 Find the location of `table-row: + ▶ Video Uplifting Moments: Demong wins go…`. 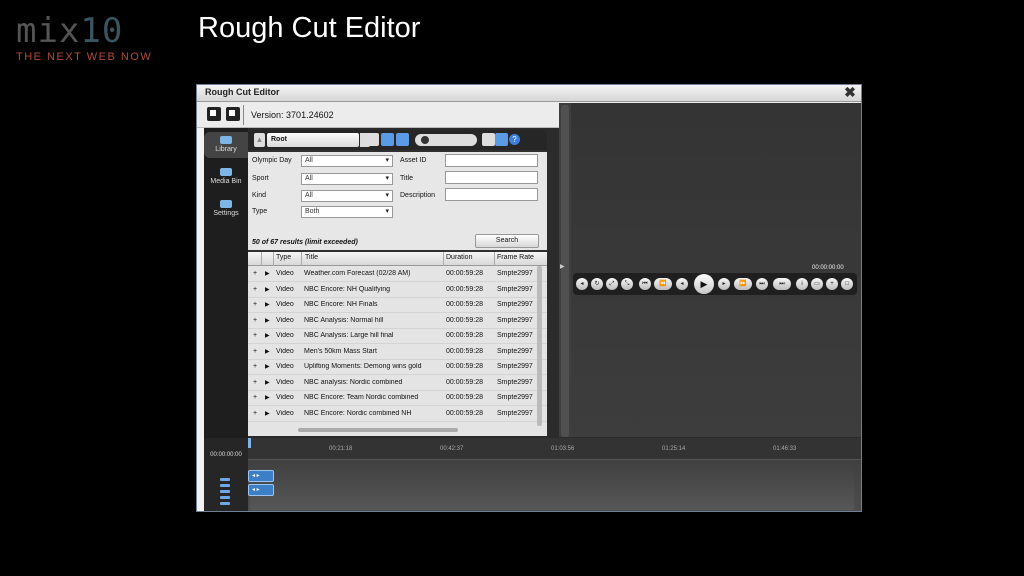

table-row: + ▶ Video Uplifting Moments: Demong wins go… is located at coordinates (397, 367).